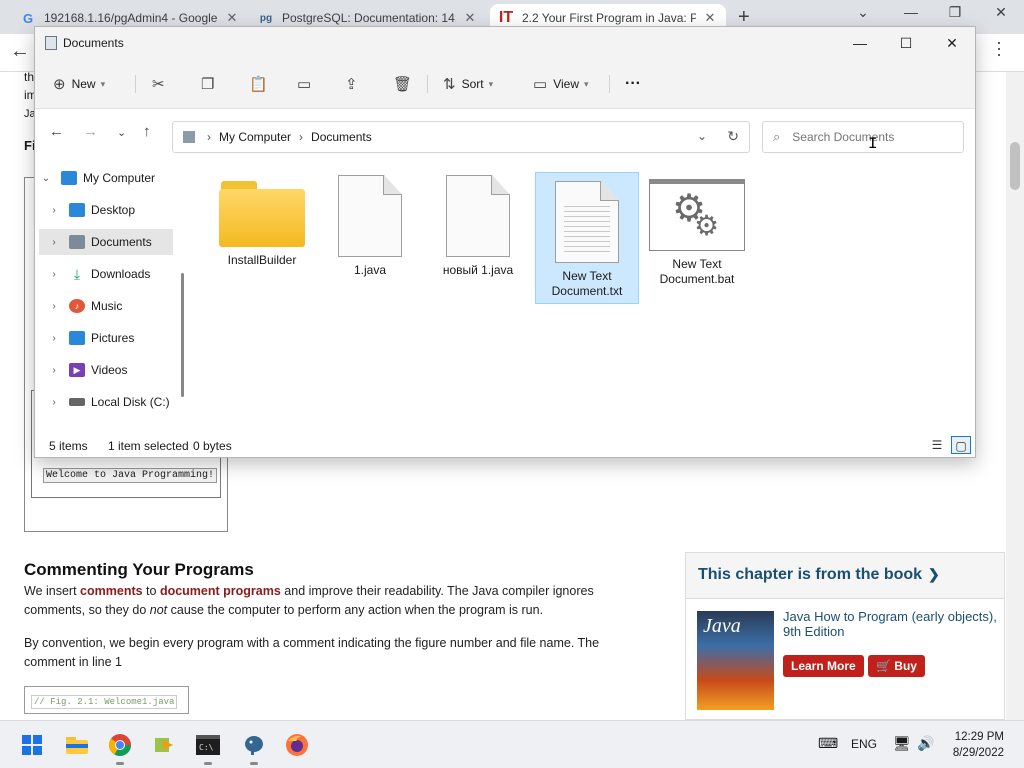 The image size is (1024, 768). Describe the element at coordinates (955, 12) in the screenshot. I see `browser-restore-icon: ❐` at that location.